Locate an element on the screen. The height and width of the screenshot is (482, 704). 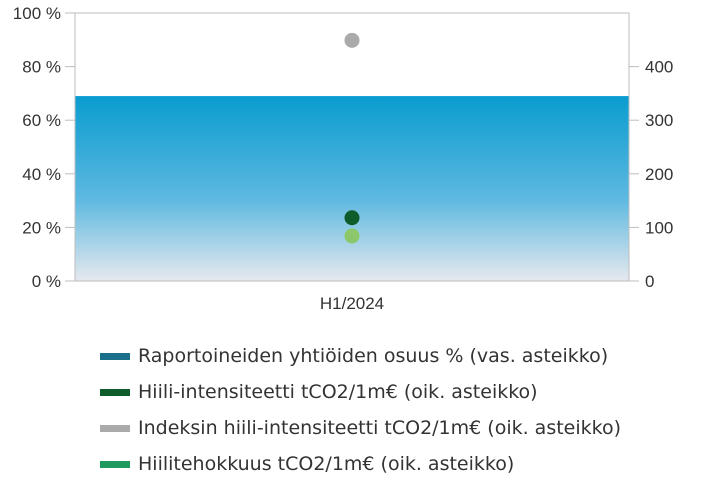
right-tick-label: 300 is located at coordinates (659, 120).